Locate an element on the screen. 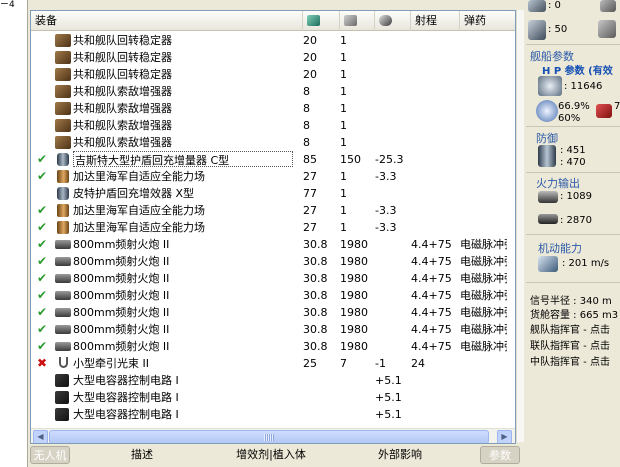  shield-module-icon is located at coordinates (63, 193).